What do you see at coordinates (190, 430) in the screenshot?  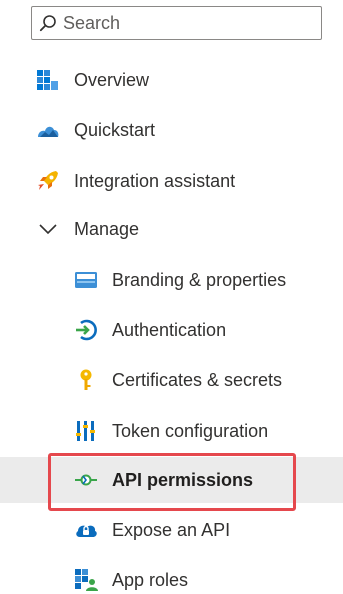 I see `nav-item-label: Token configuration` at bounding box center [190, 430].